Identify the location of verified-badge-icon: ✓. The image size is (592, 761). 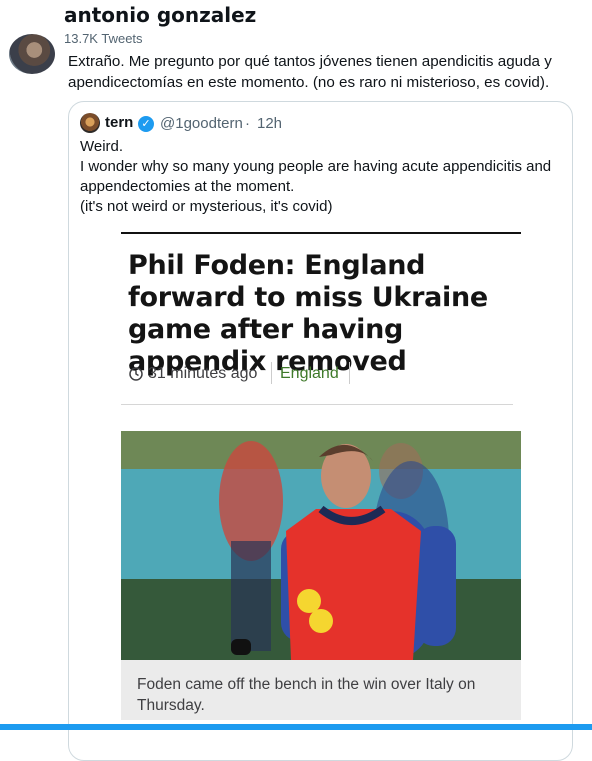
(146, 124).